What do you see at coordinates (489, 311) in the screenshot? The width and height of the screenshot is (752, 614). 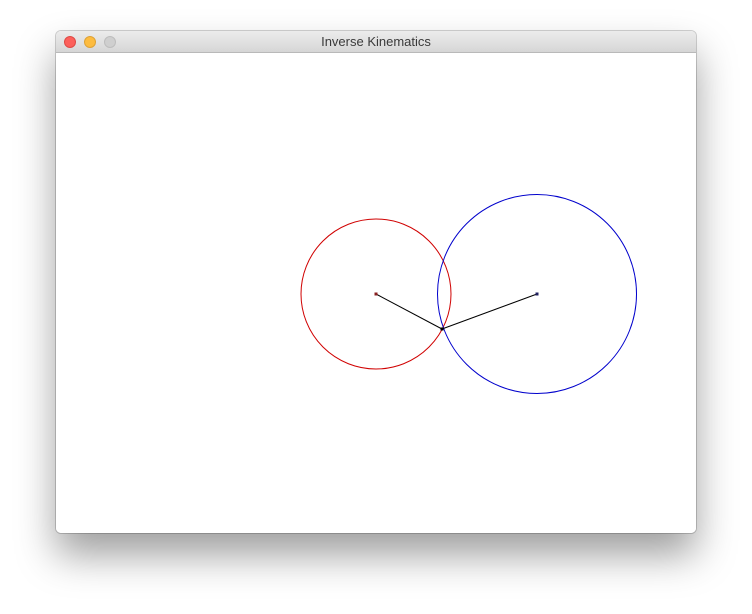 I see `arm-segment-right` at bounding box center [489, 311].